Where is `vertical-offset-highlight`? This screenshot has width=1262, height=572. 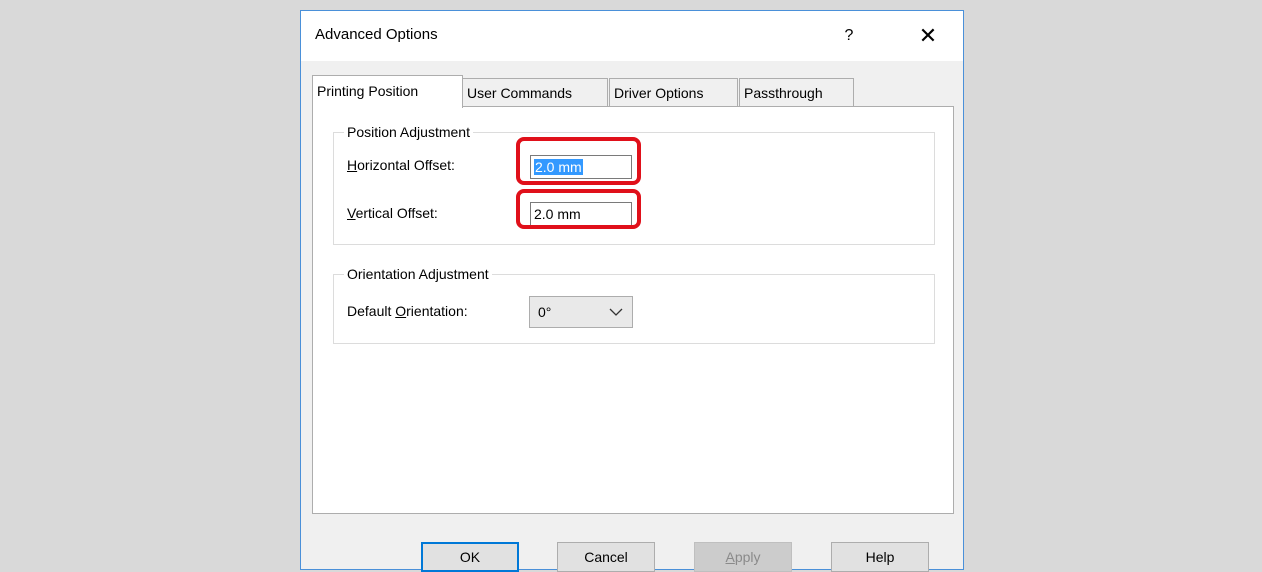
vertical-offset-highlight is located at coordinates (578, 209).